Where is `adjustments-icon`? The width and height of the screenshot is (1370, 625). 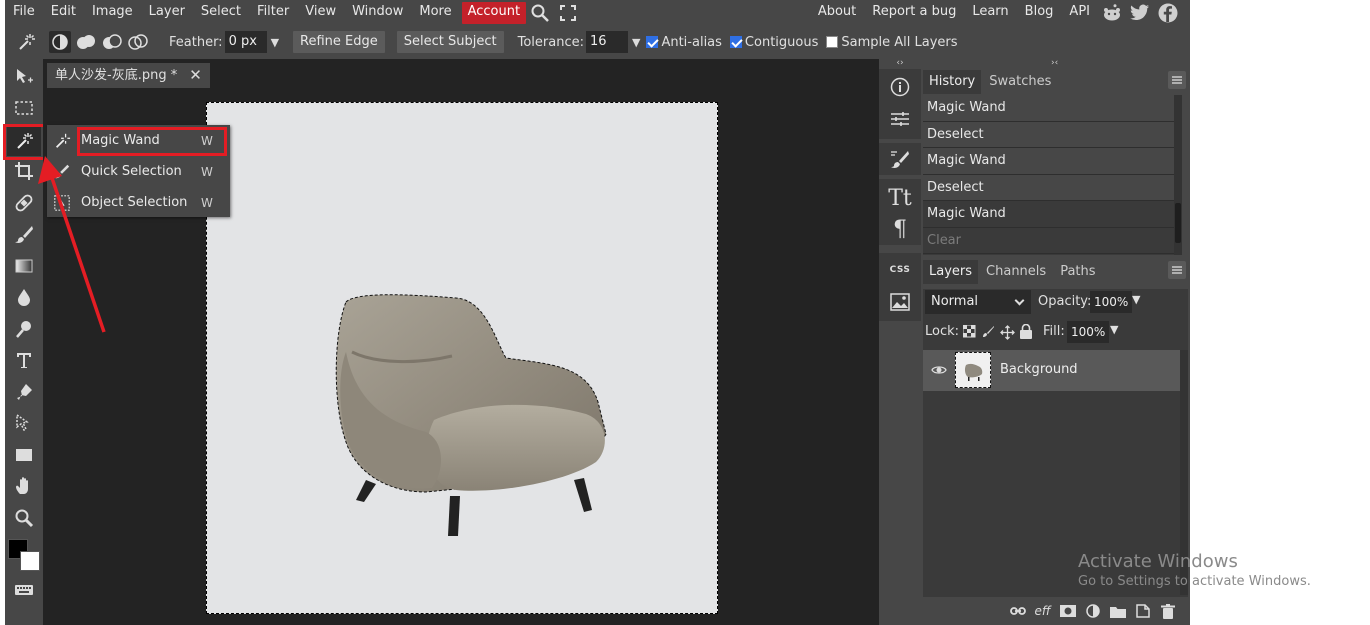
adjustments-icon is located at coordinates (900, 119).